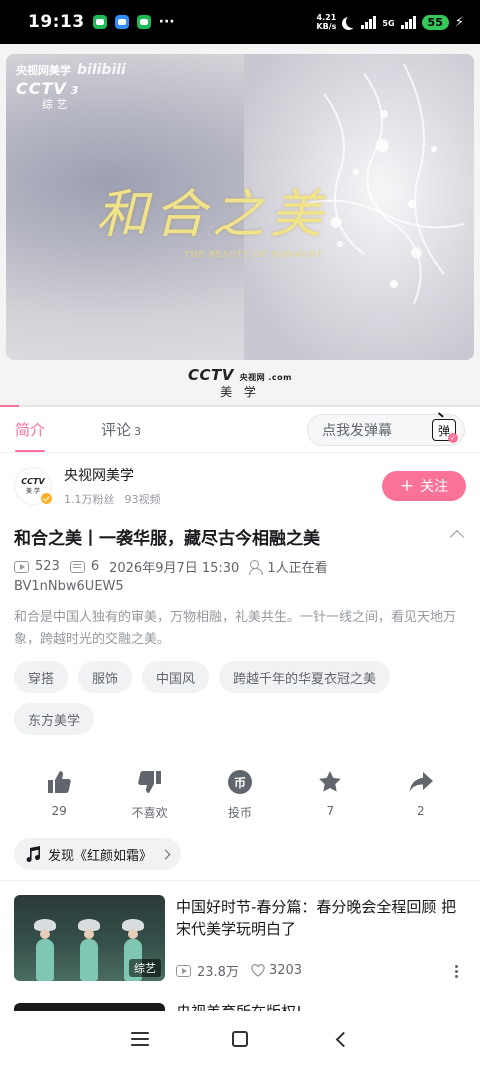 This screenshot has height=1067, width=480. What do you see at coordinates (212, 215) in the screenshot?
I see `video-overlay-title: 和合之美` at bounding box center [212, 215].